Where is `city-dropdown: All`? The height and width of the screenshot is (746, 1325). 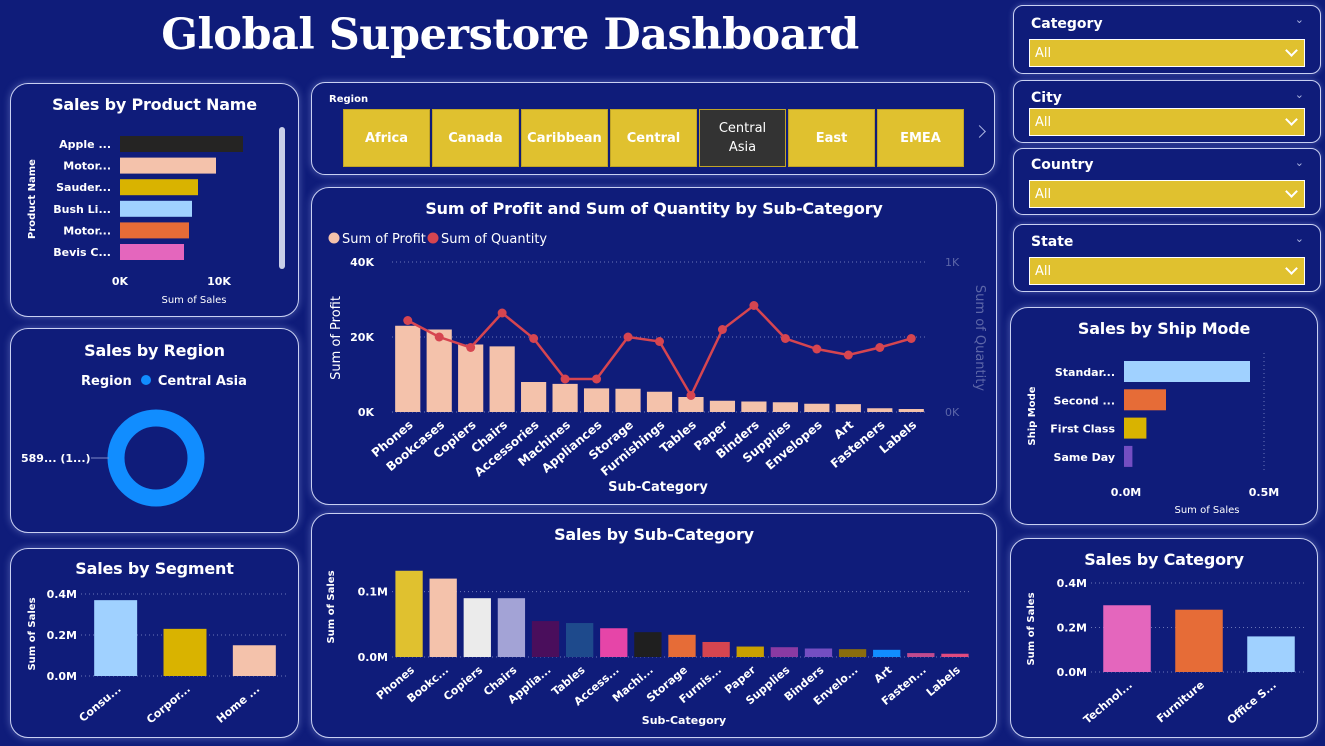 city-dropdown: All is located at coordinates (1167, 122).